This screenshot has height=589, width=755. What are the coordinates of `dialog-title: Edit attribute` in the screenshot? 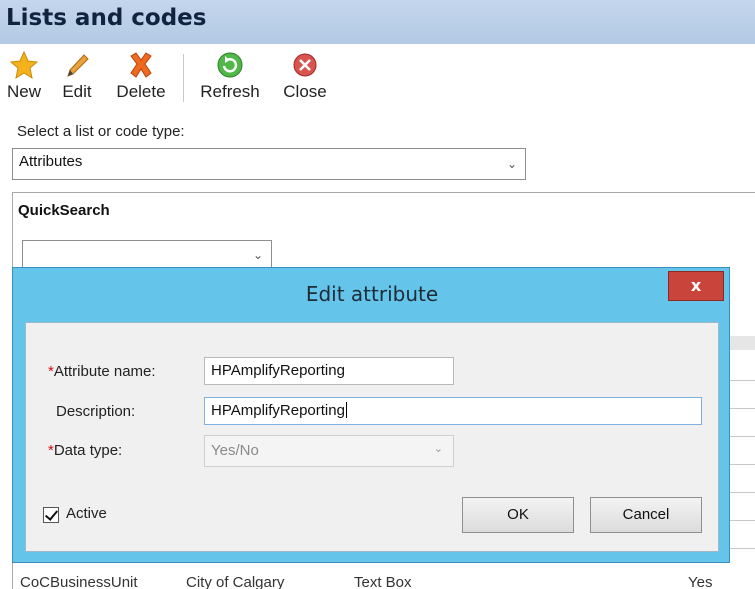 It's located at (372, 294).